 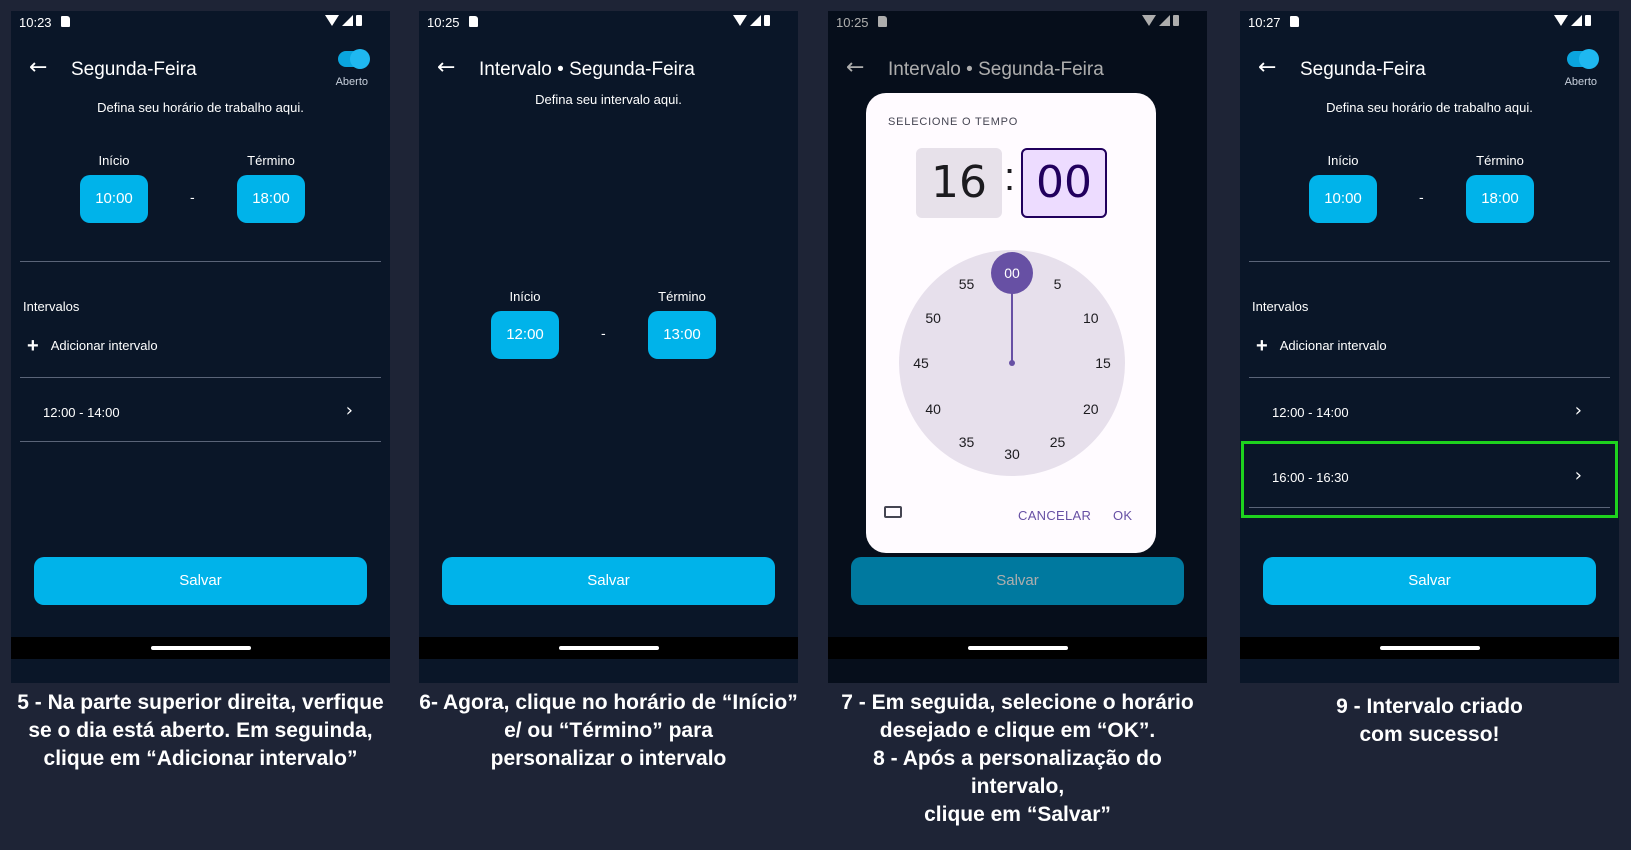 What do you see at coordinates (1064, 183) in the screenshot?
I see `minute-field: 00` at bounding box center [1064, 183].